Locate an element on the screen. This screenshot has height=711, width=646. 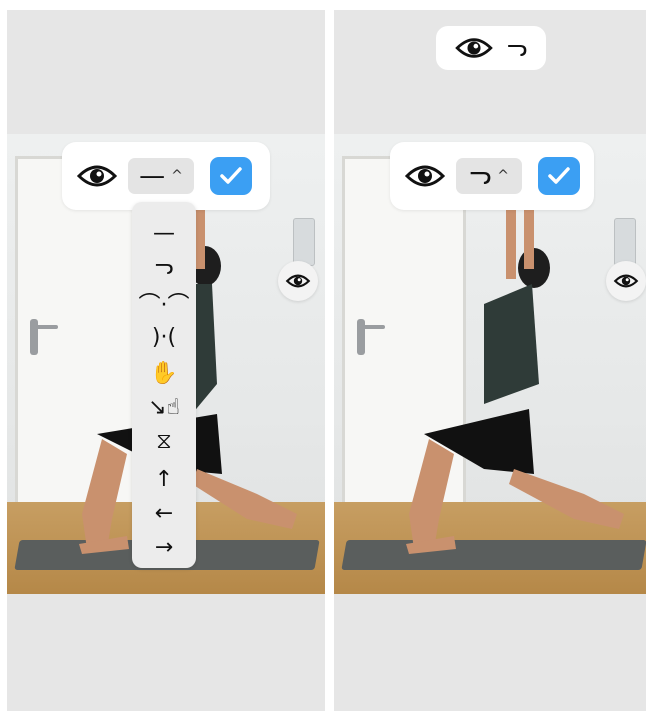
marker-toolbar: — ^ is located at coordinates (166, 176).